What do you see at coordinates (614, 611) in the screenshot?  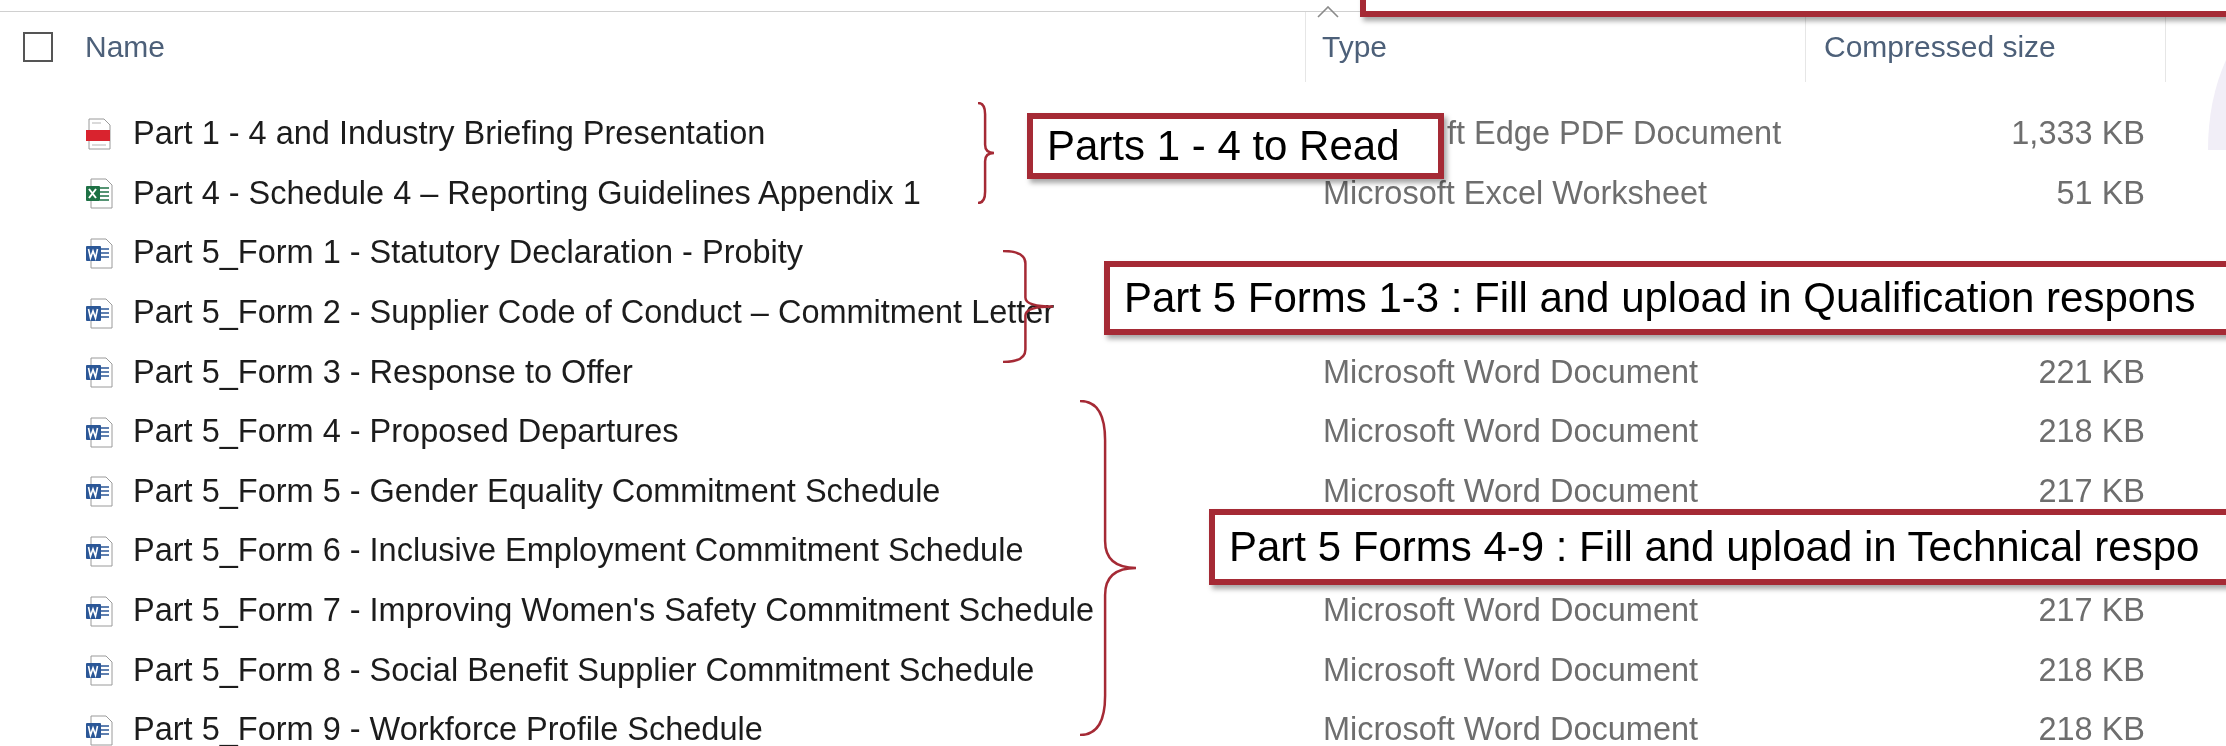 I see `file-name: Part 5_Form 7 - Improving Women's Safety Commitment Schedule` at bounding box center [614, 611].